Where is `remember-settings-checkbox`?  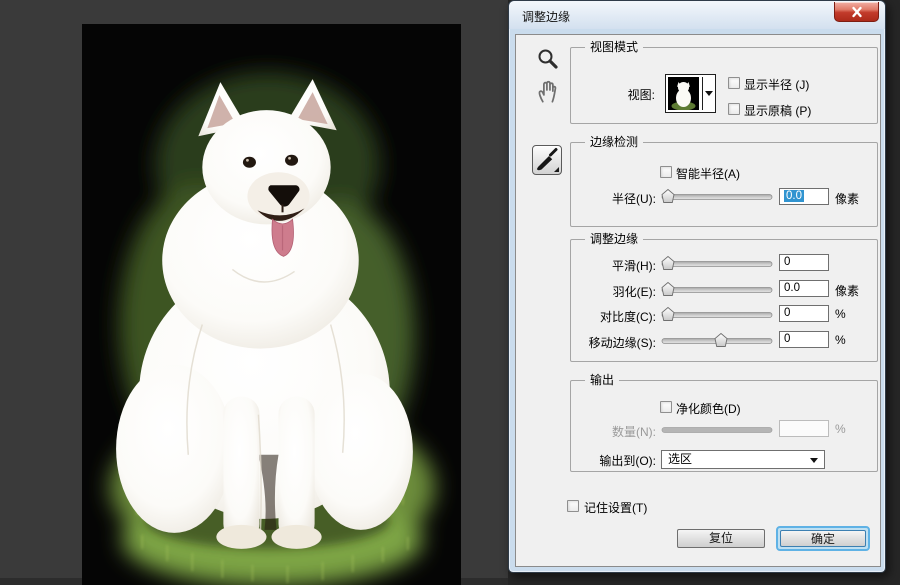 remember-settings-checkbox is located at coordinates (573, 506).